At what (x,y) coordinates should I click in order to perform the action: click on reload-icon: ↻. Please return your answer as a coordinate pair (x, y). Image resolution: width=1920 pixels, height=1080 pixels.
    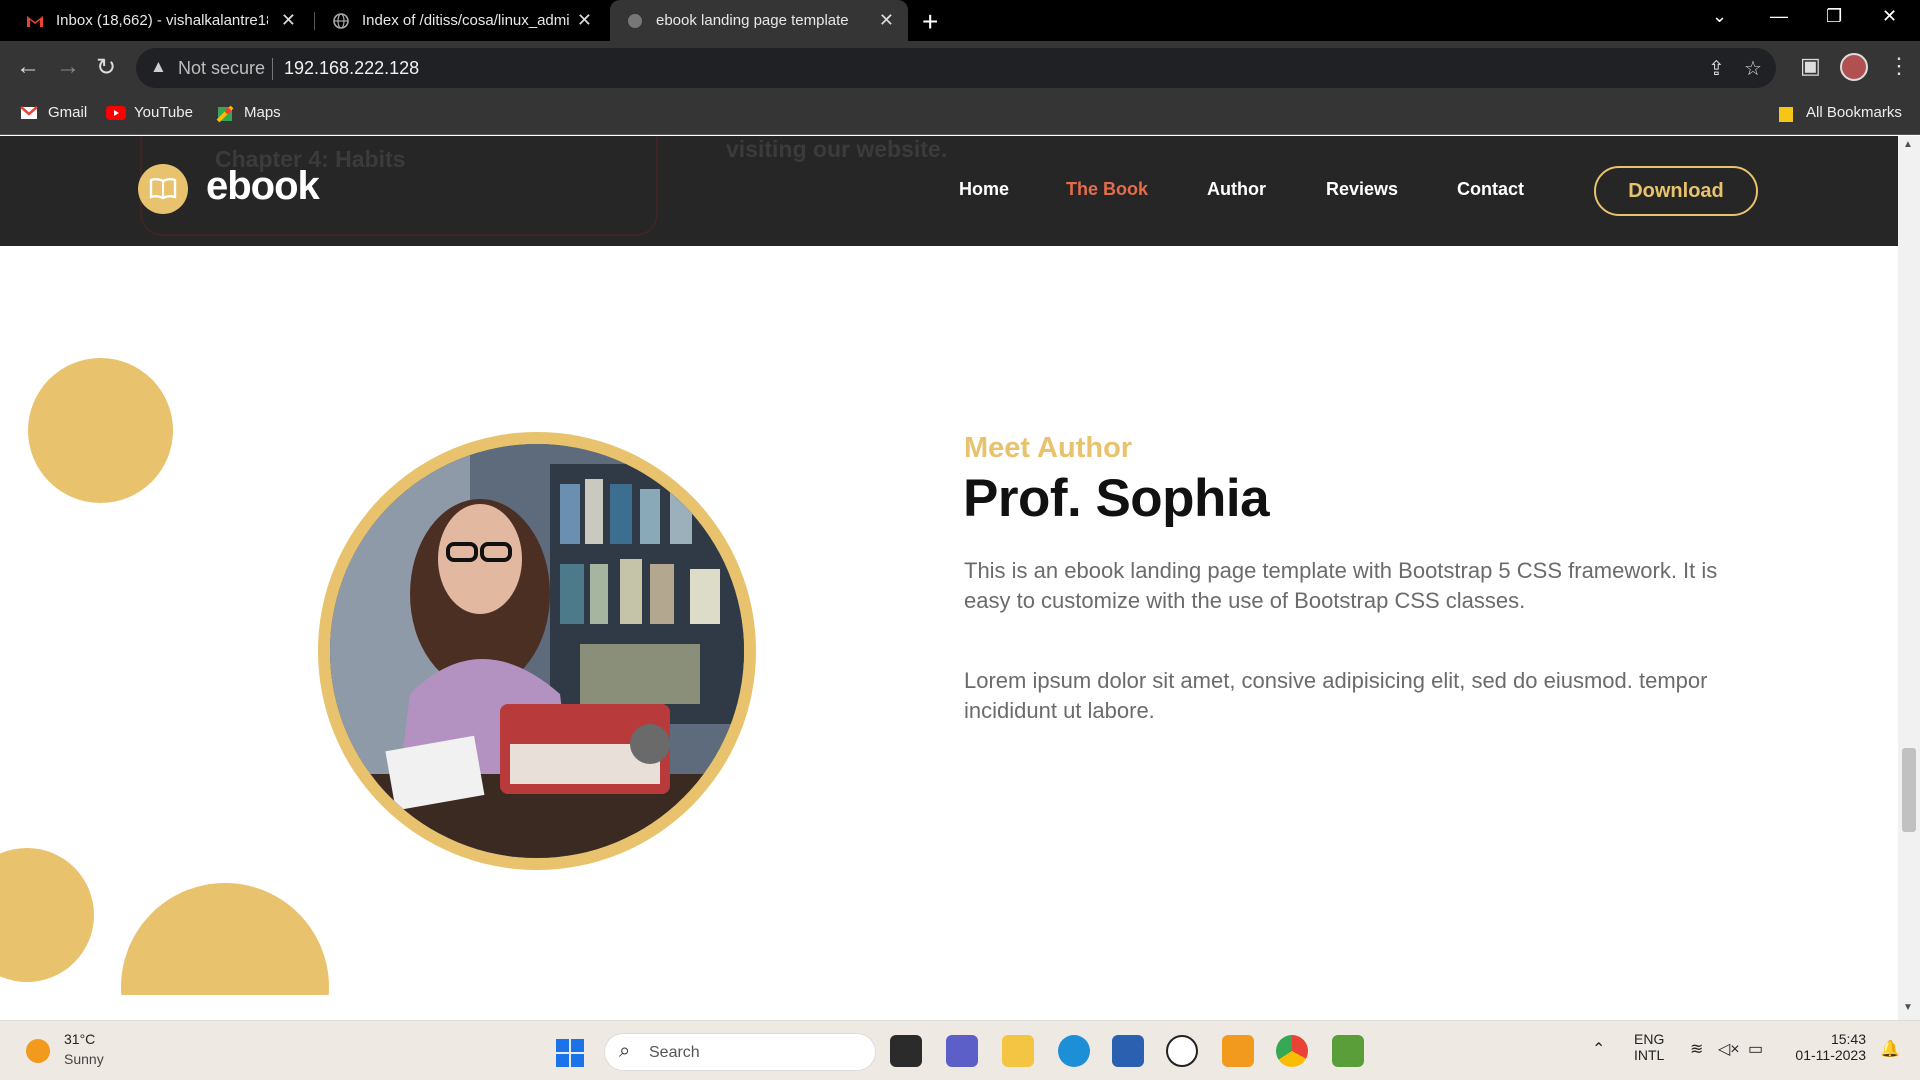
    Looking at the image, I should click on (106, 67).